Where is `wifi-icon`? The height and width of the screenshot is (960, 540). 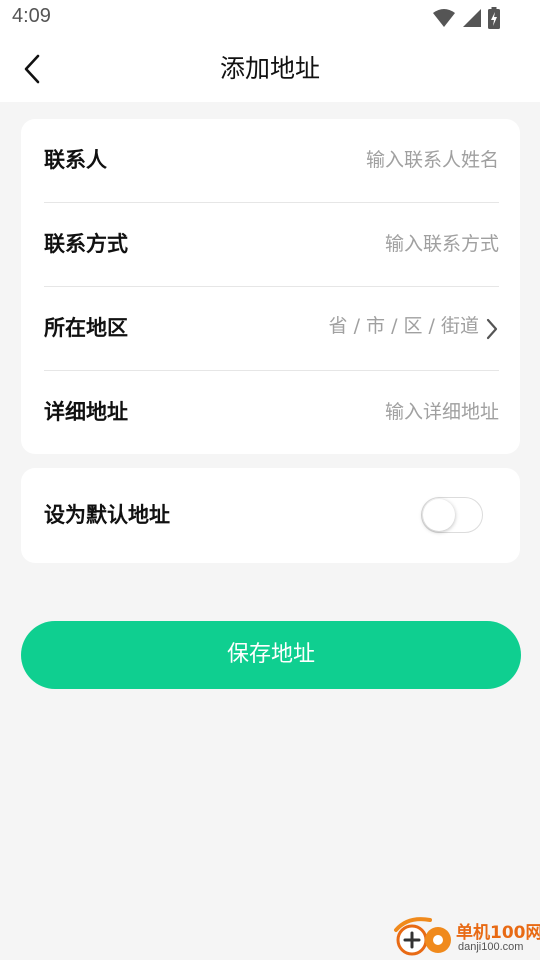 wifi-icon is located at coordinates (444, 18).